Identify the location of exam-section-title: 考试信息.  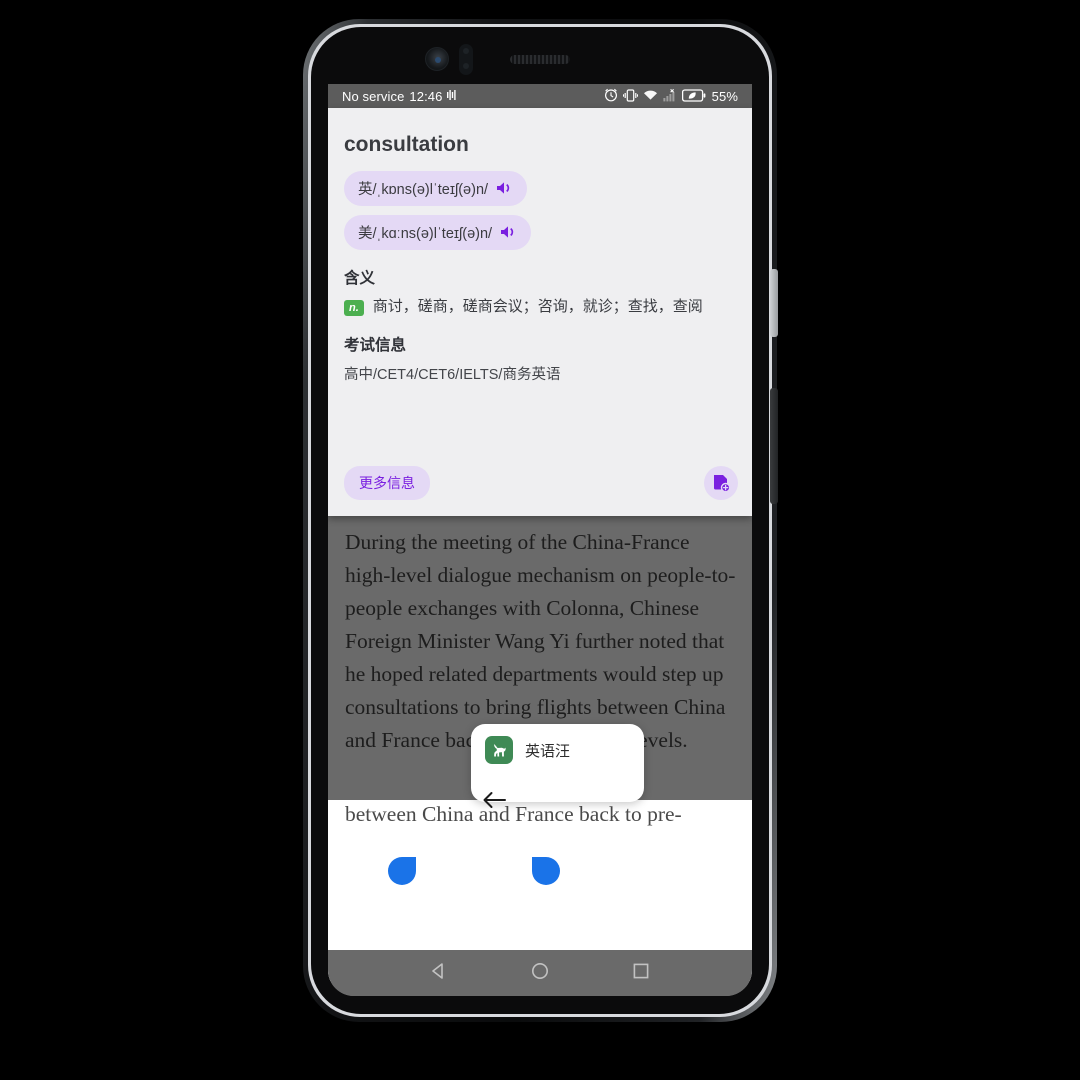
(375, 345).